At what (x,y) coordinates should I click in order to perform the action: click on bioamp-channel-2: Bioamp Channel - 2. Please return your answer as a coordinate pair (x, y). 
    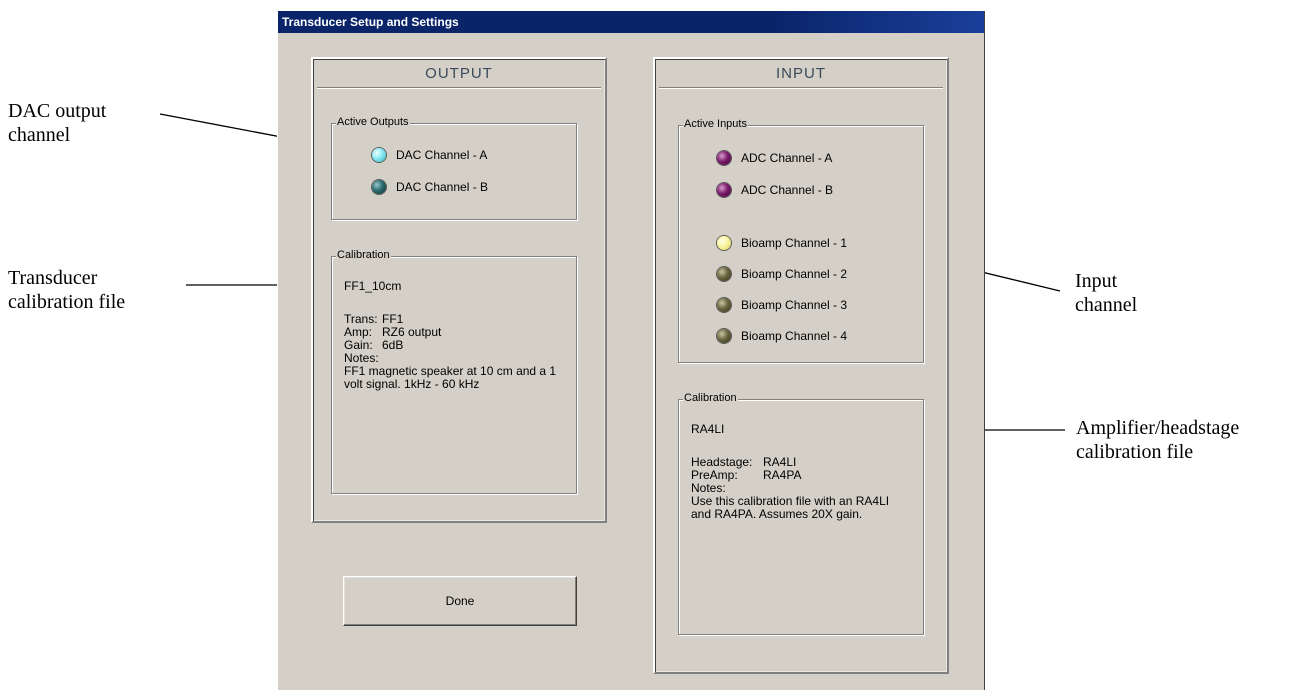
    Looking at the image, I should click on (782, 274).